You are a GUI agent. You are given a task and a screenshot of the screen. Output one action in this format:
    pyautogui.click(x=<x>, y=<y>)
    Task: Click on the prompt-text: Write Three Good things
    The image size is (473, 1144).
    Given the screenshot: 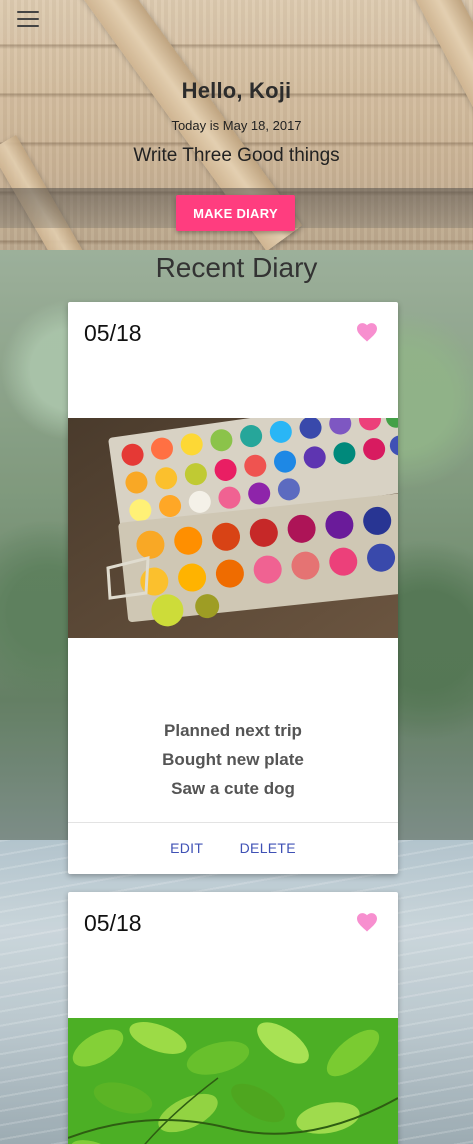 What is the action you would take?
    pyautogui.click(x=236, y=155)
    